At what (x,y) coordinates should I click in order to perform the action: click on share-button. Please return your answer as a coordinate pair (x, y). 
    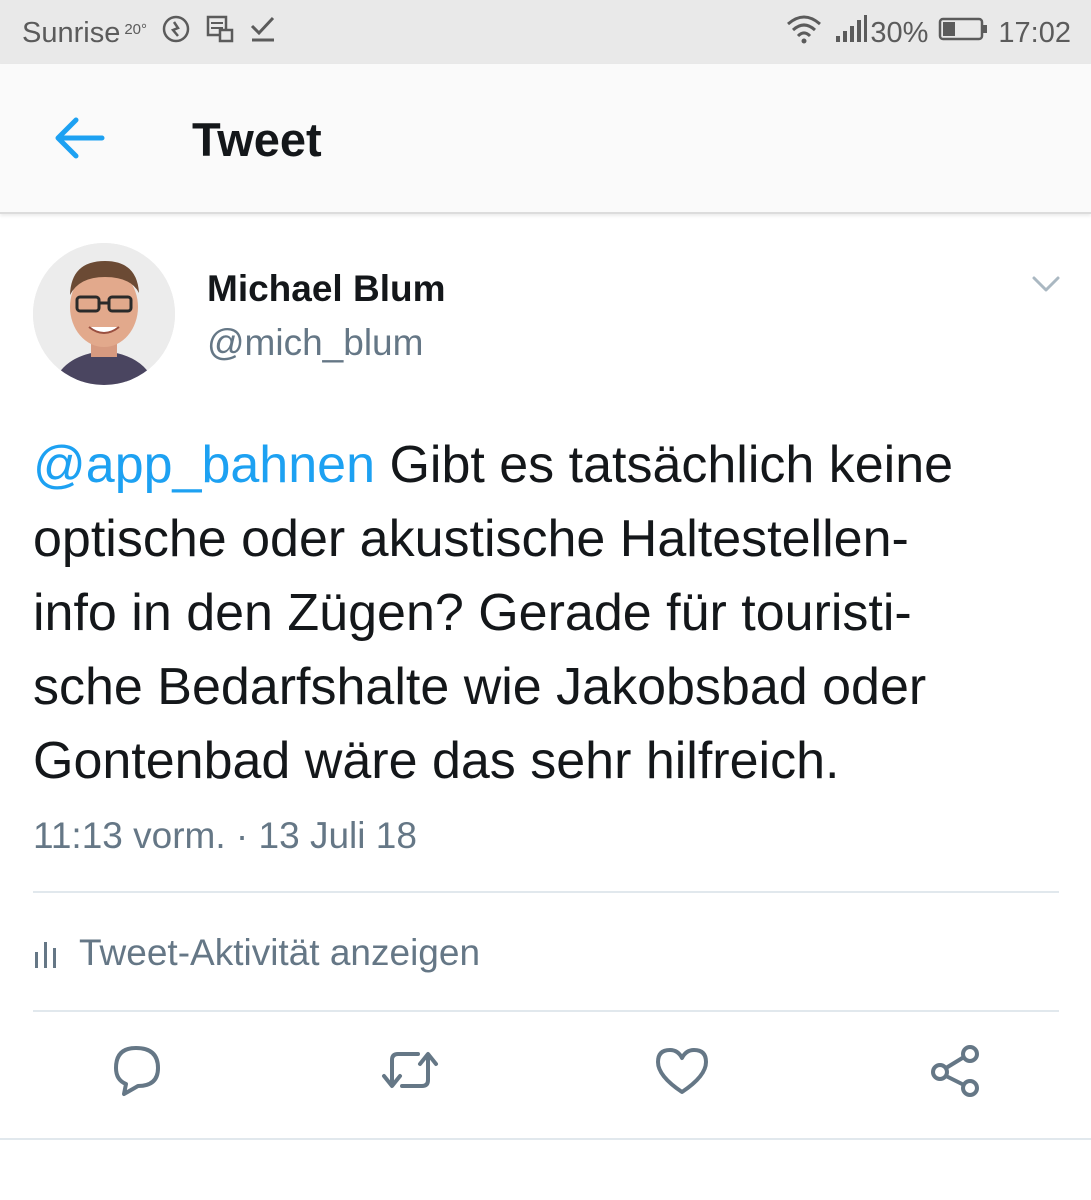
    Looking at the image, I should click on (956, 1070).